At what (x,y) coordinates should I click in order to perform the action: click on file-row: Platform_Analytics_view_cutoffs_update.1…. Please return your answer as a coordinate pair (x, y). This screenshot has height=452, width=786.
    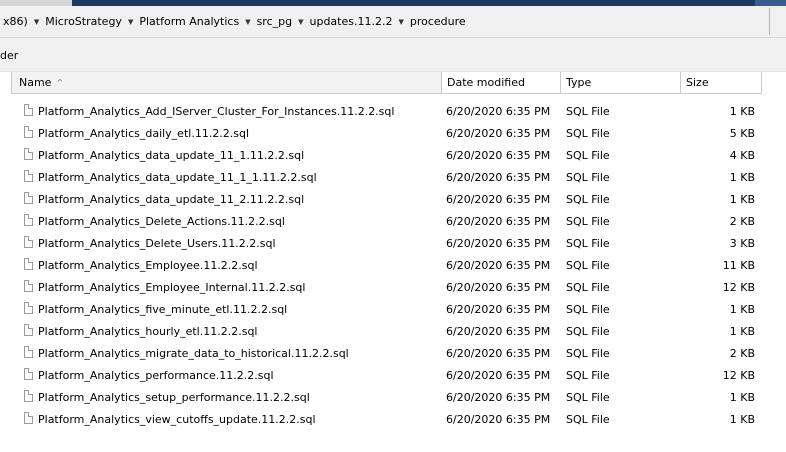
    Looking at the image, I should click on (393, 420).